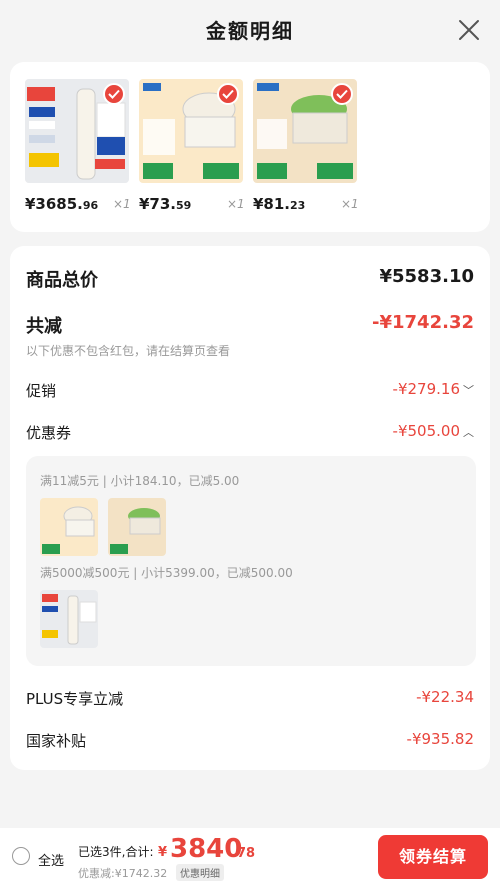  Describe the element at coordinates (44, 326) in the screenshot. I see `total-reduce-label: 共减` at that location.